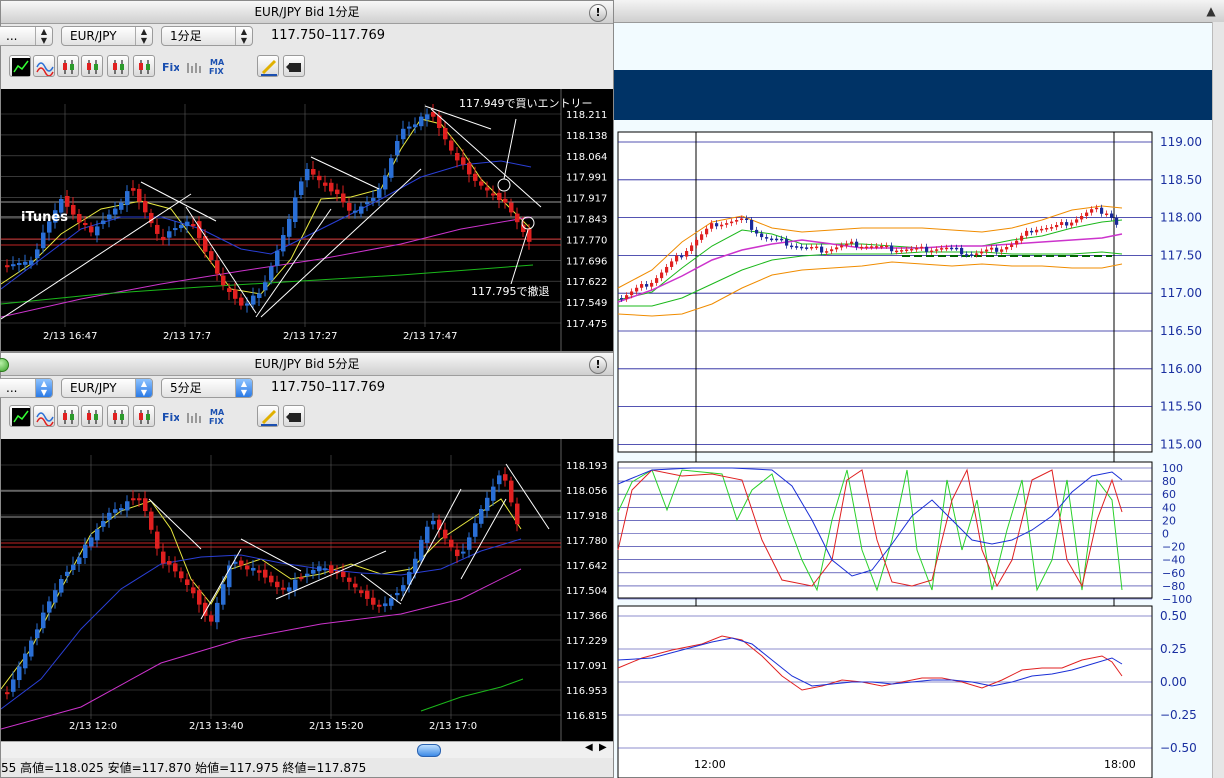 Image resolution: width=1224 pixels, height=778 pixels. I want to click on x-tick-label: 2/13 17:0, so click(453, 726).